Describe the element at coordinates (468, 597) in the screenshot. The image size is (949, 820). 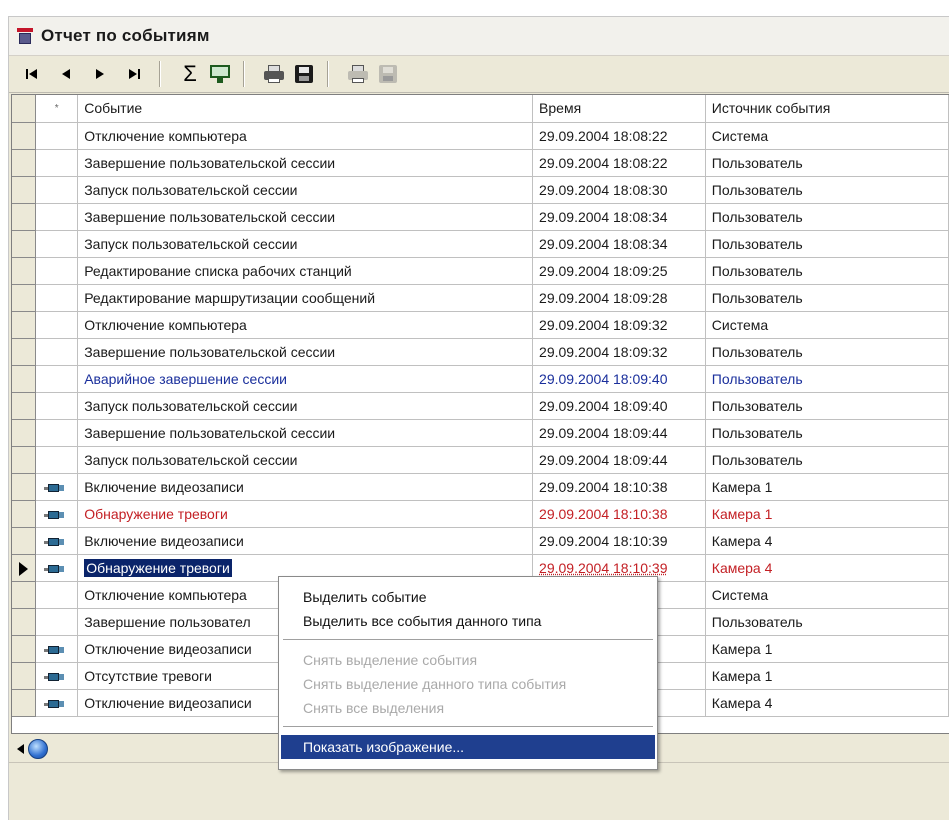
I see `menu-item: Выделить событие` at that location.